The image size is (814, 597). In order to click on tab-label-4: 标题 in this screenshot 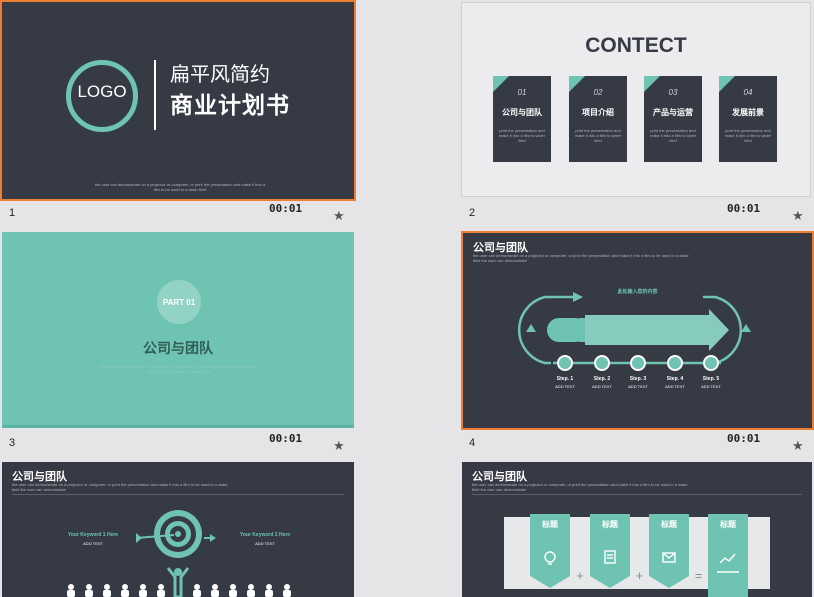, I will do `click(728, 524)`.